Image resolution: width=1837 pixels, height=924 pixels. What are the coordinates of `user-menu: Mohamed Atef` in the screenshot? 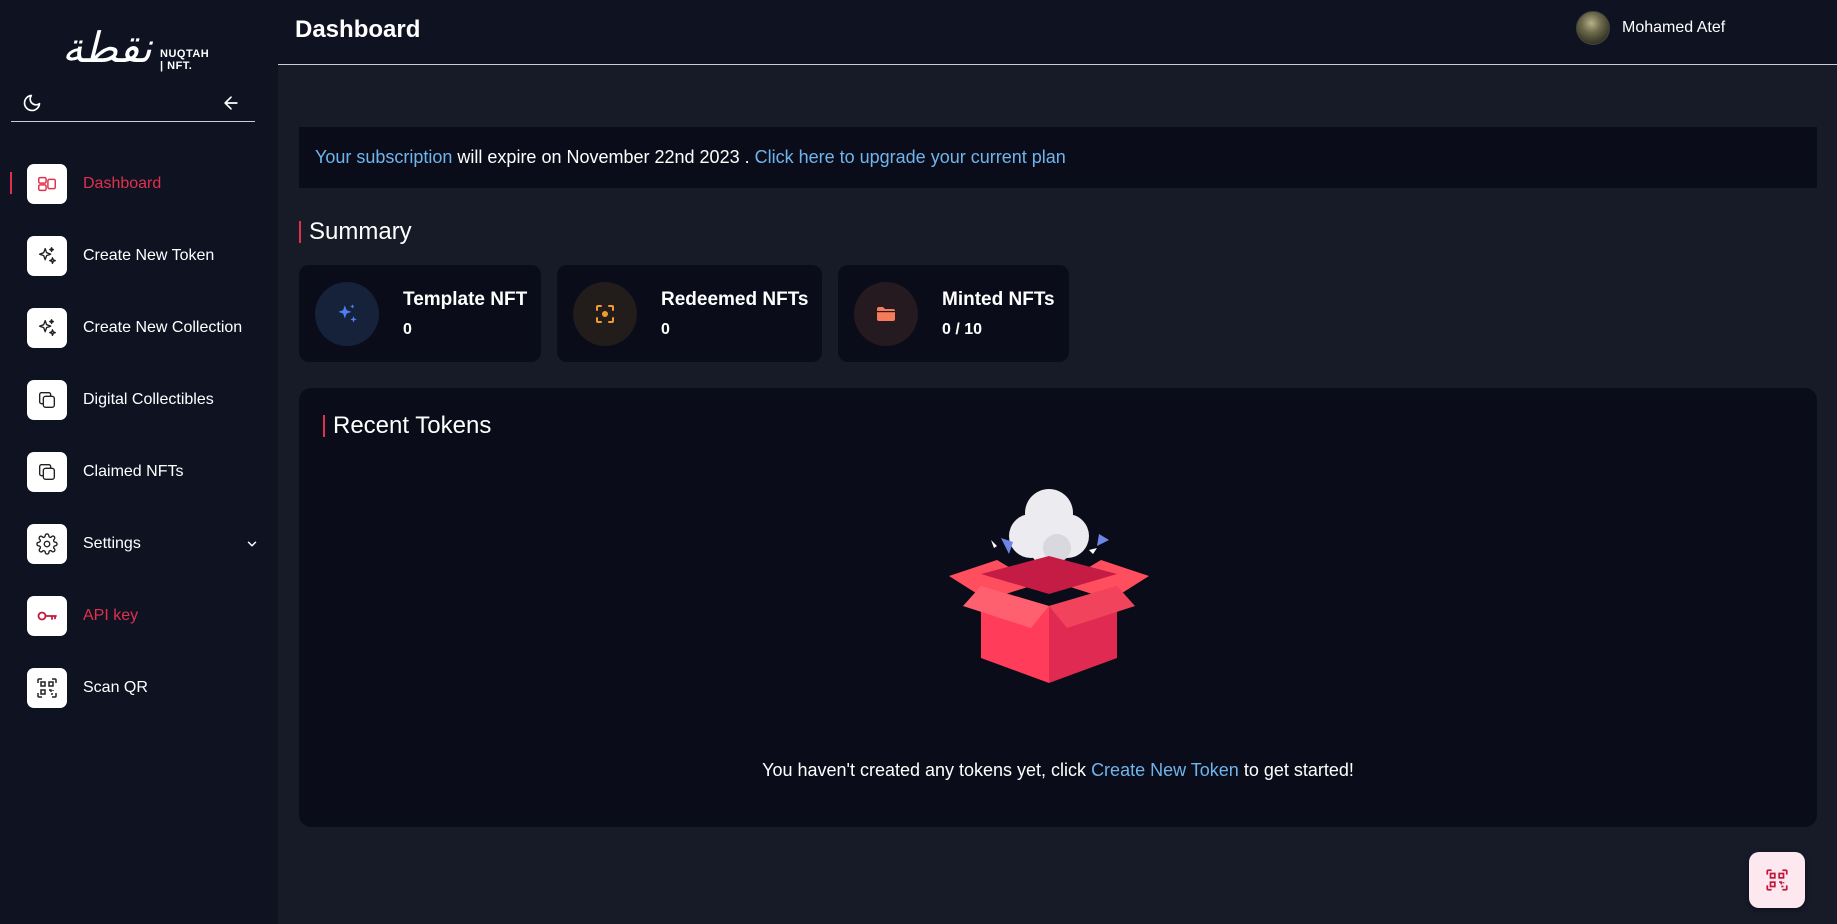 It's located at (1650, 28).